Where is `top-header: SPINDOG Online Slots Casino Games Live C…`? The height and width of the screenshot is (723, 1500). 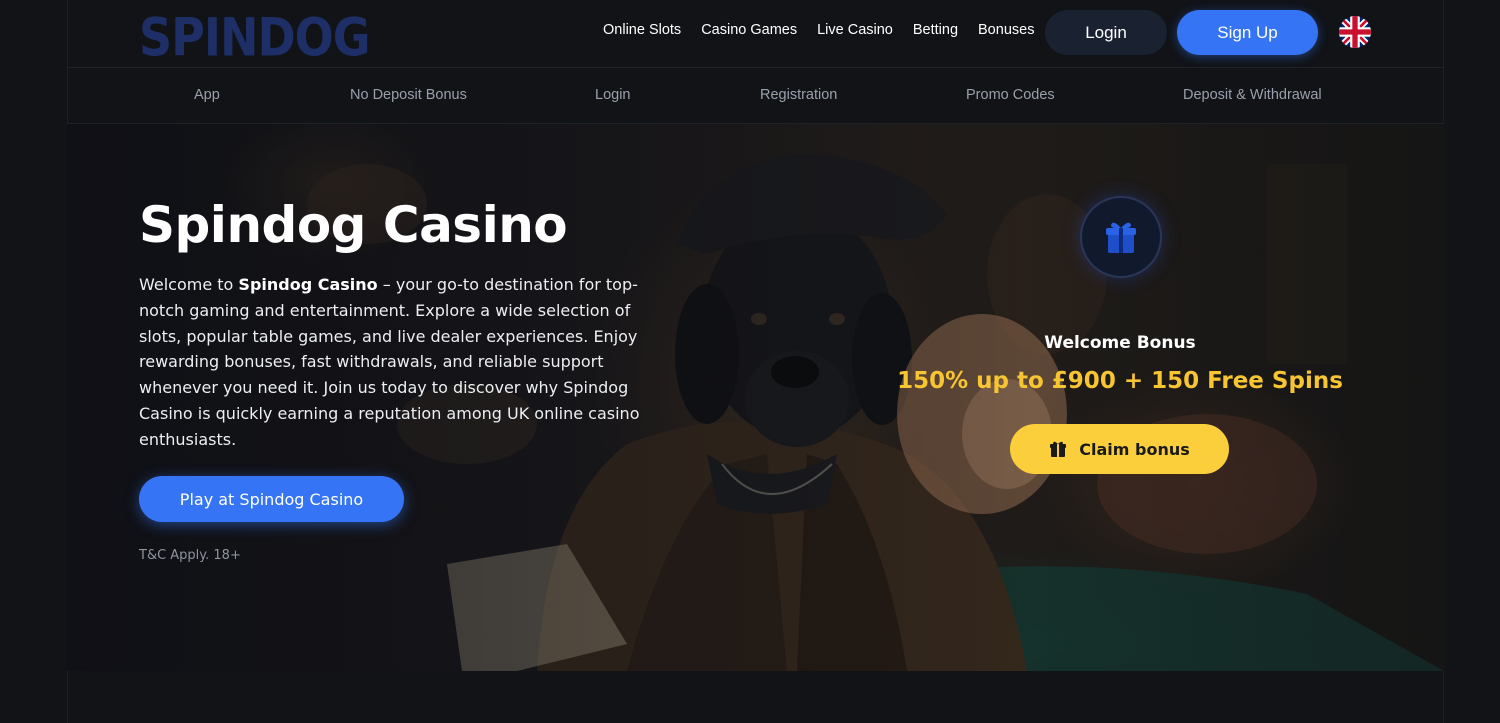
top-header: SPINDOG Online Slots Casino Games Live C… is located at coordinates (755, 34).